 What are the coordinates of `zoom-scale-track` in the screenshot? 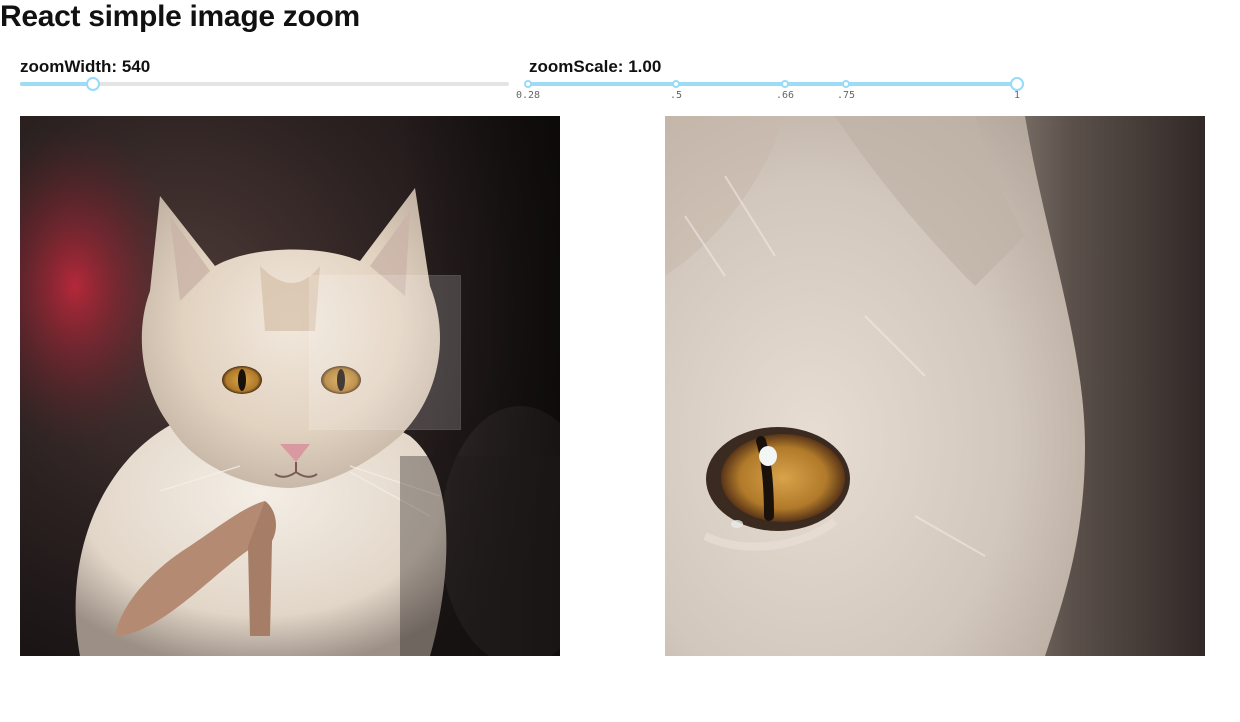 It's located at (772, 84).